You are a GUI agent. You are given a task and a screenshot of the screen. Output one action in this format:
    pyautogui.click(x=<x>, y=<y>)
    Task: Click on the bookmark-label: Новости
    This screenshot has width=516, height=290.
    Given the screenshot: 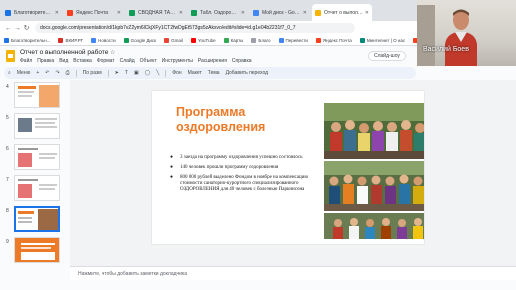 What is the action you would take?
    pyautogui.click(x=107, y=40)
    